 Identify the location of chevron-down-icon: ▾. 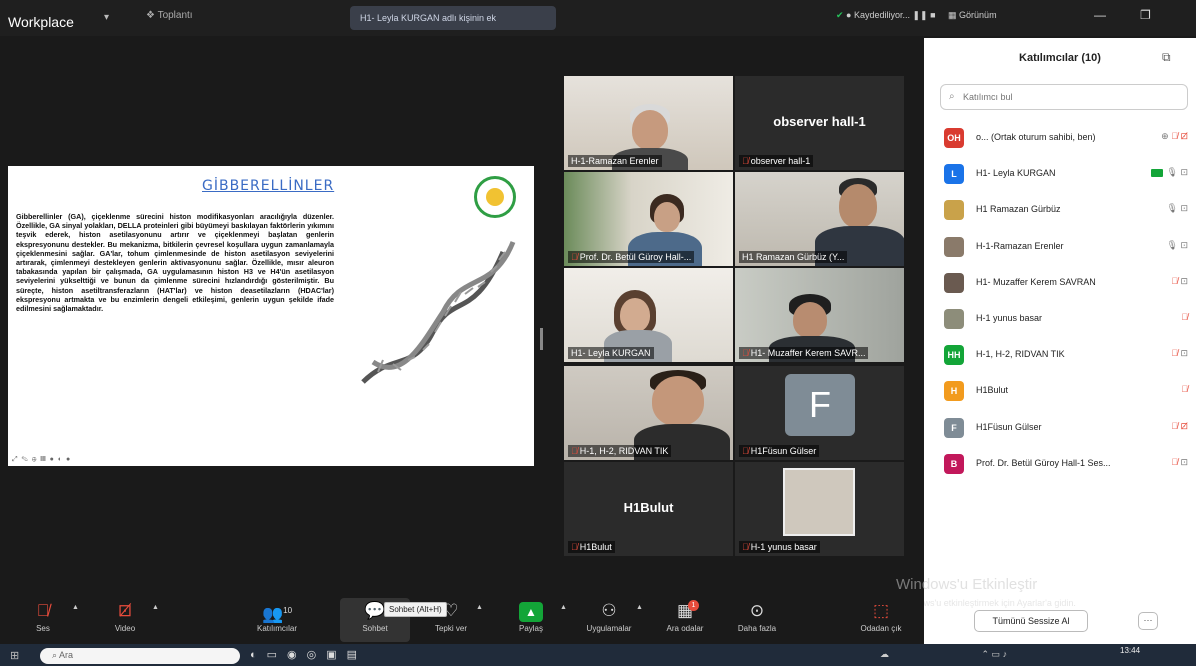
(106, 17).